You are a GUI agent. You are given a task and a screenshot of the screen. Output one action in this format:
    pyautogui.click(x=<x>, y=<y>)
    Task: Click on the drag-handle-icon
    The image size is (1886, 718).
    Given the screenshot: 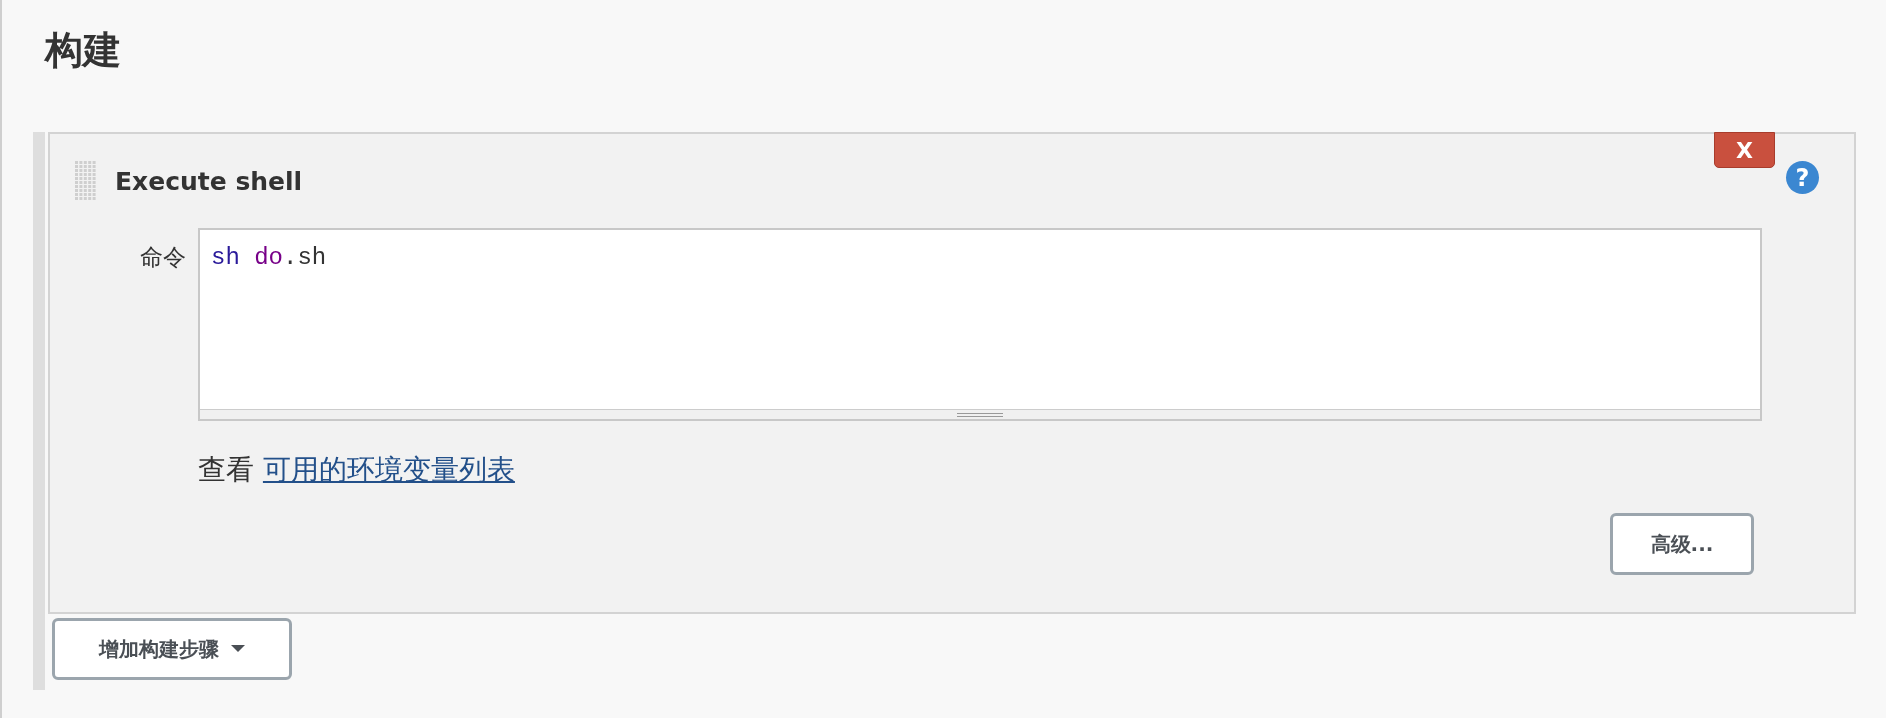 What is the action you would take?
    pyautogui.click(x=86, y=181)
    